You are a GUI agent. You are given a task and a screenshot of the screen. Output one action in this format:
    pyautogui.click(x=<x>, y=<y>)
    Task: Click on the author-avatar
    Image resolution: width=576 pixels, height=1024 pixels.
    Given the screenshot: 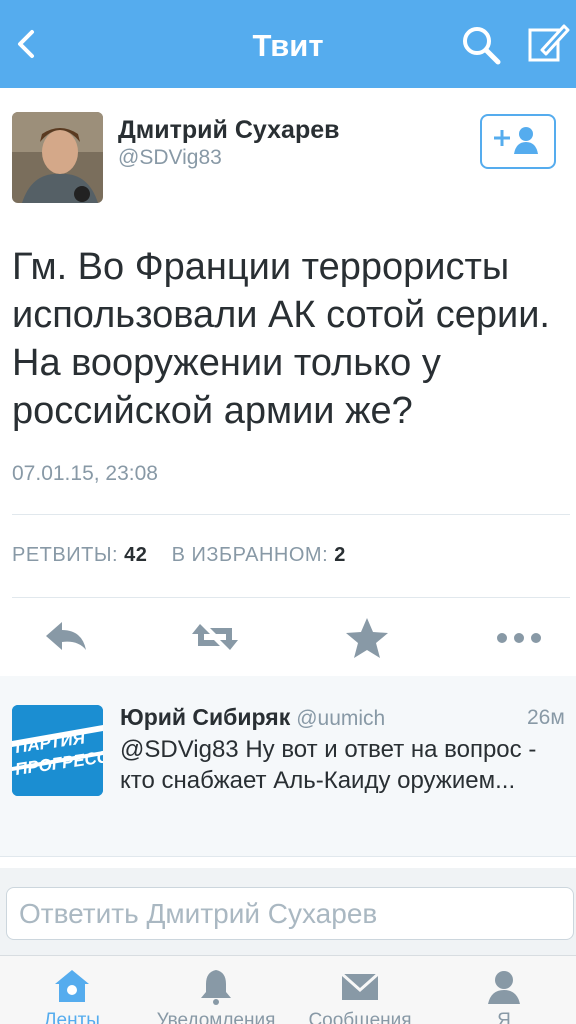 What is the action you would take?
    pyautogui.click(x=57, y=157)
    